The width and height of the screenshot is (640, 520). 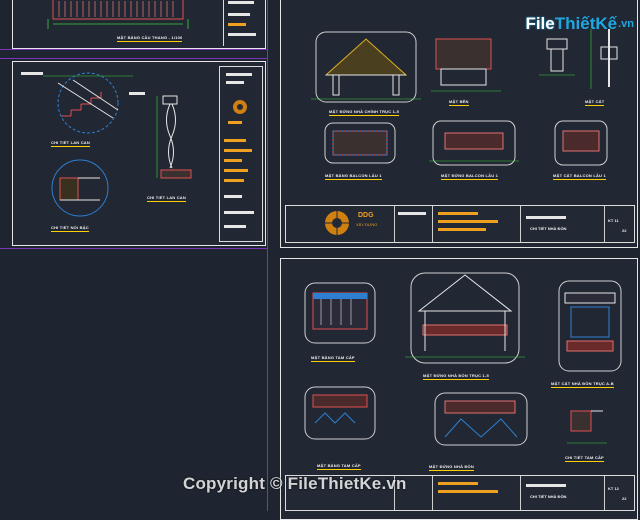 I want to click on sheet-number: KT 11, so click(x=613, y=220).